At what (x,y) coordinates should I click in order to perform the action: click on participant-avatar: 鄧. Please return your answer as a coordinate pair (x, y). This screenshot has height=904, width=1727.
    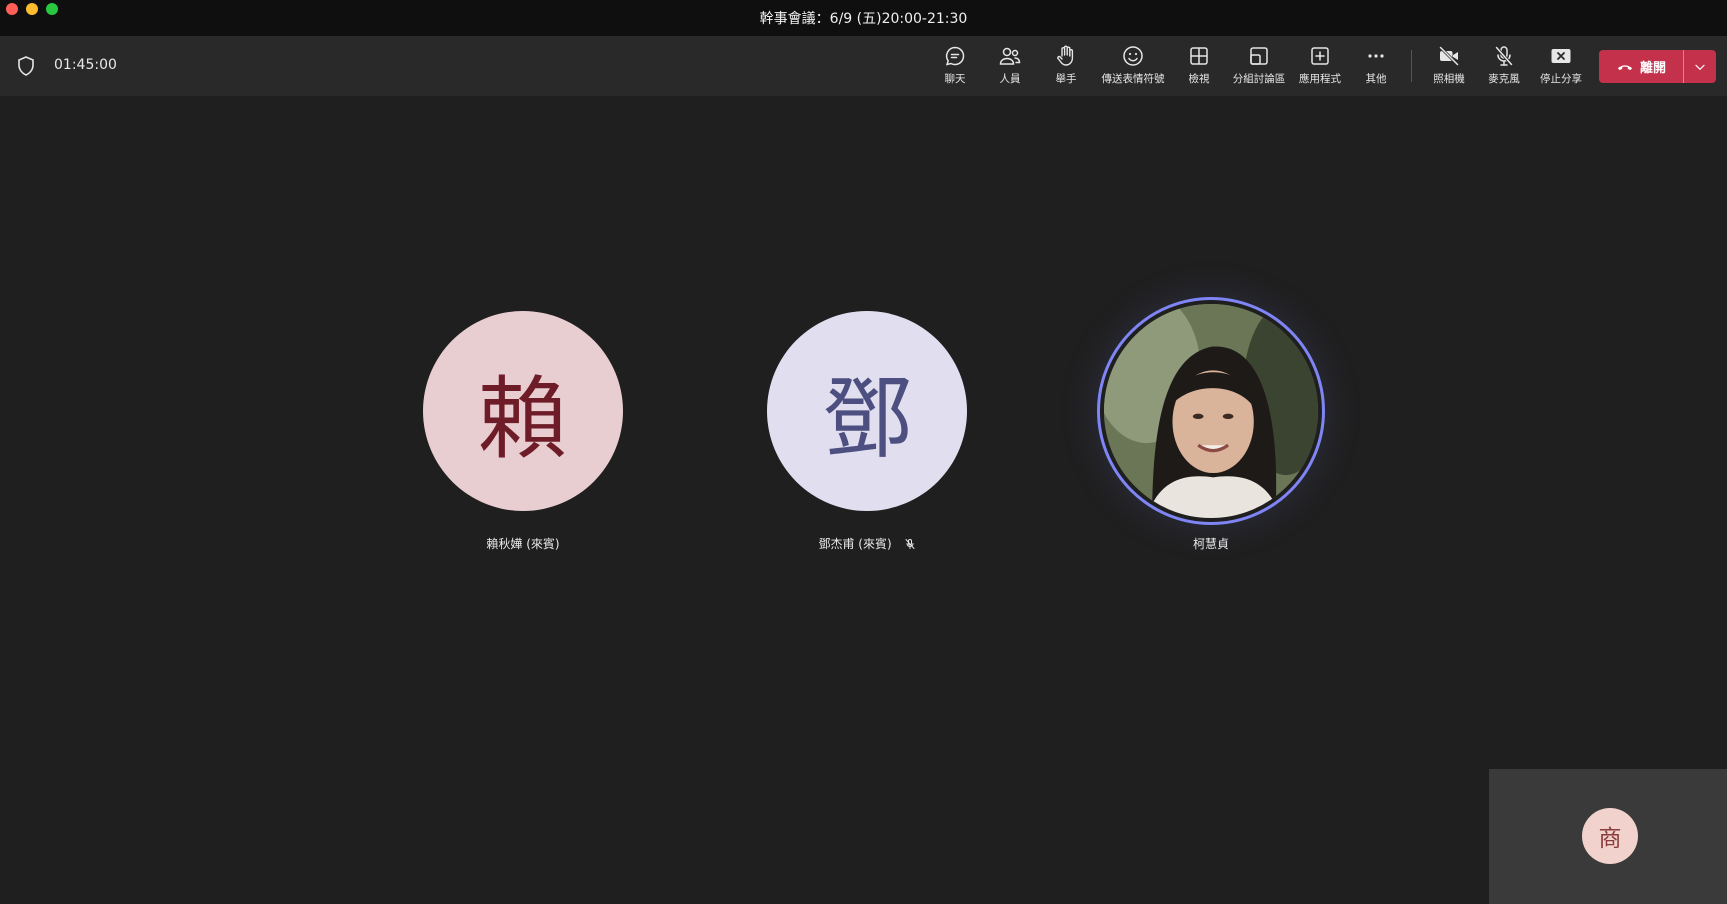
    Looking at the image, I should click on (867, 411).